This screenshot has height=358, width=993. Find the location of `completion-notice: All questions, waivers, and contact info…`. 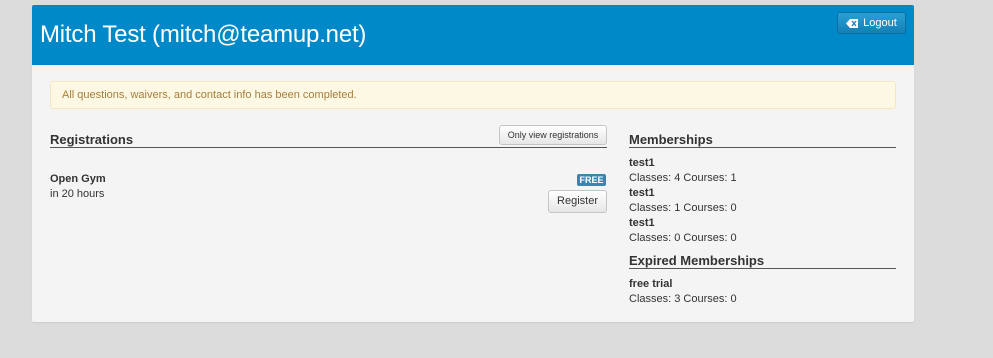

completion-notice: All questions, waivers, and contact info… is located at coordinates (473, 95).